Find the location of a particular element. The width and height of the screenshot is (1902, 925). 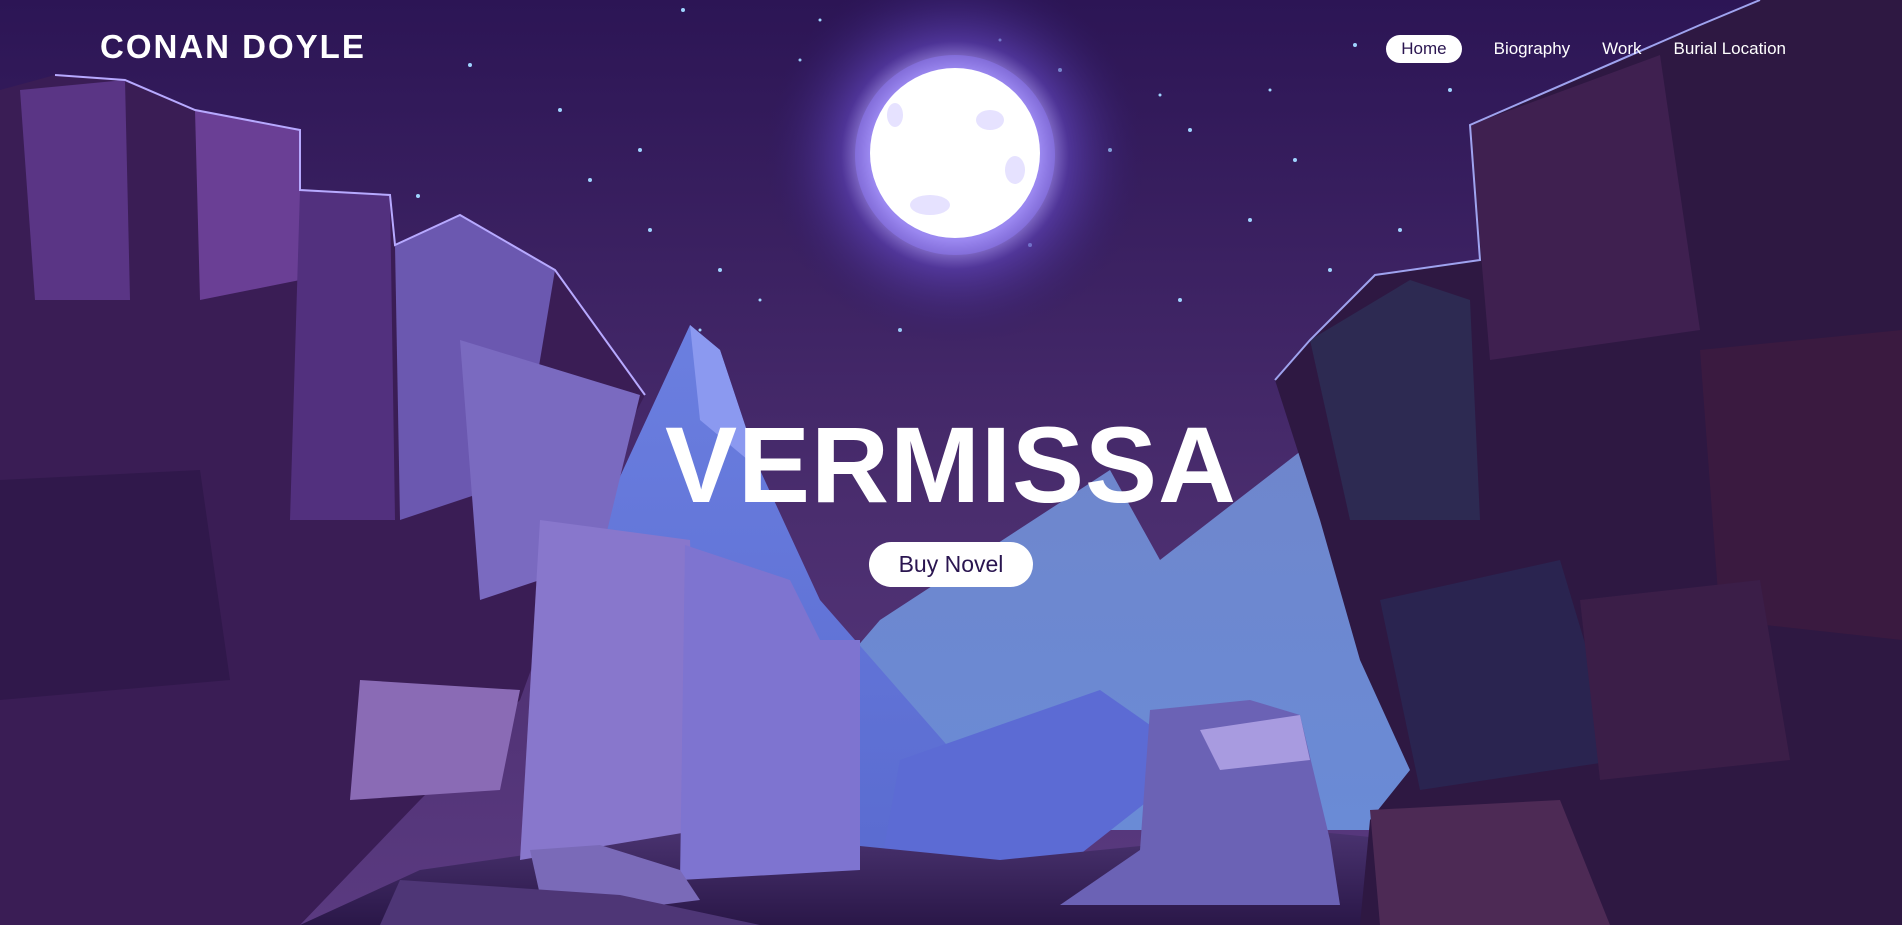

hero-cta-wrap: Buy Novel is located at coordinates (951, 564).